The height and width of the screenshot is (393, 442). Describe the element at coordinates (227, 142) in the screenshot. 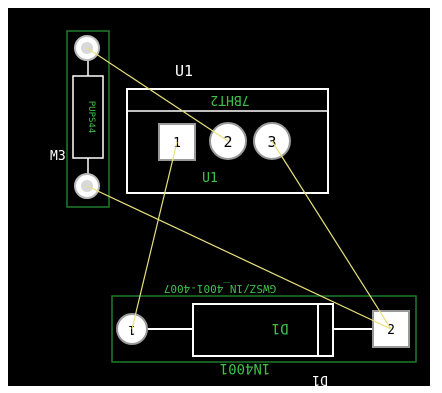

I see `u1-pad-2-label: 2` at that location.